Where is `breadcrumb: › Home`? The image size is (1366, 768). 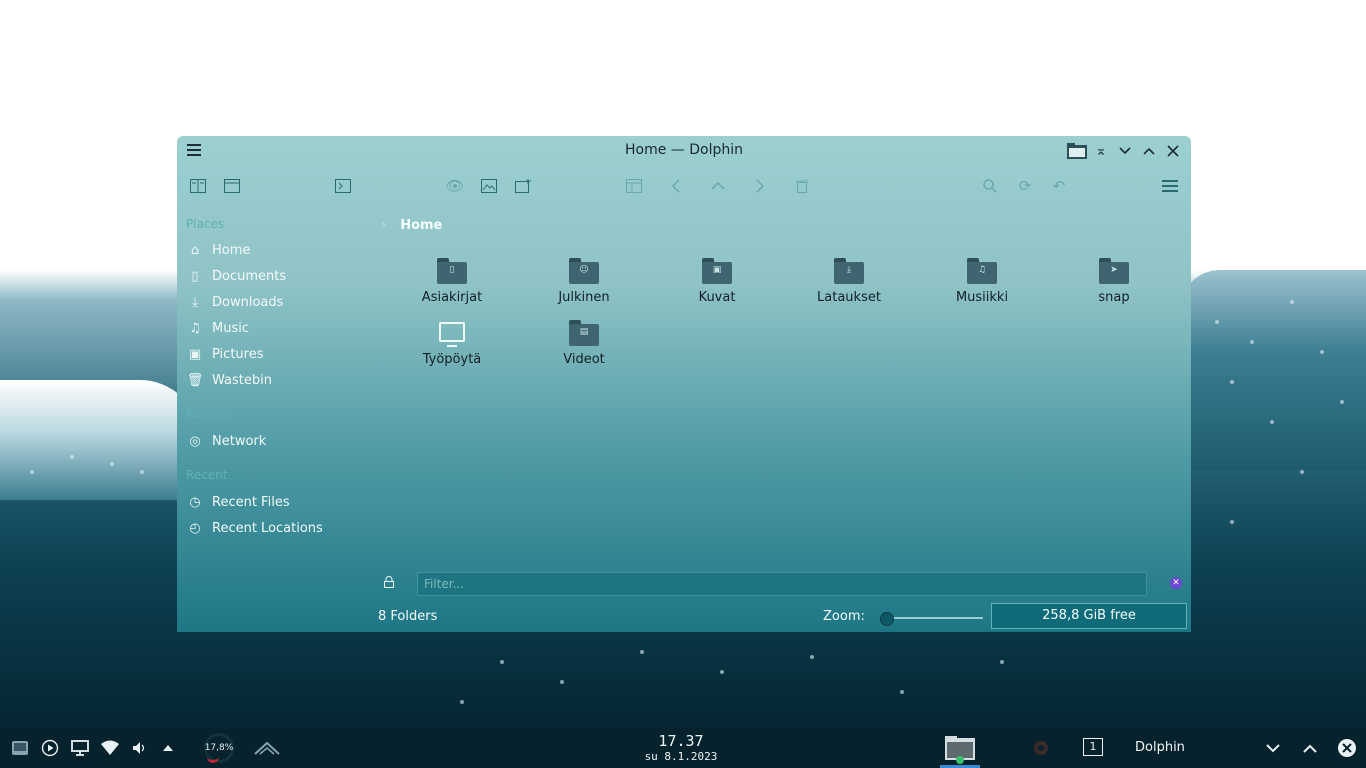 breadcrumb: › Home is located at coordinates (411, 225).